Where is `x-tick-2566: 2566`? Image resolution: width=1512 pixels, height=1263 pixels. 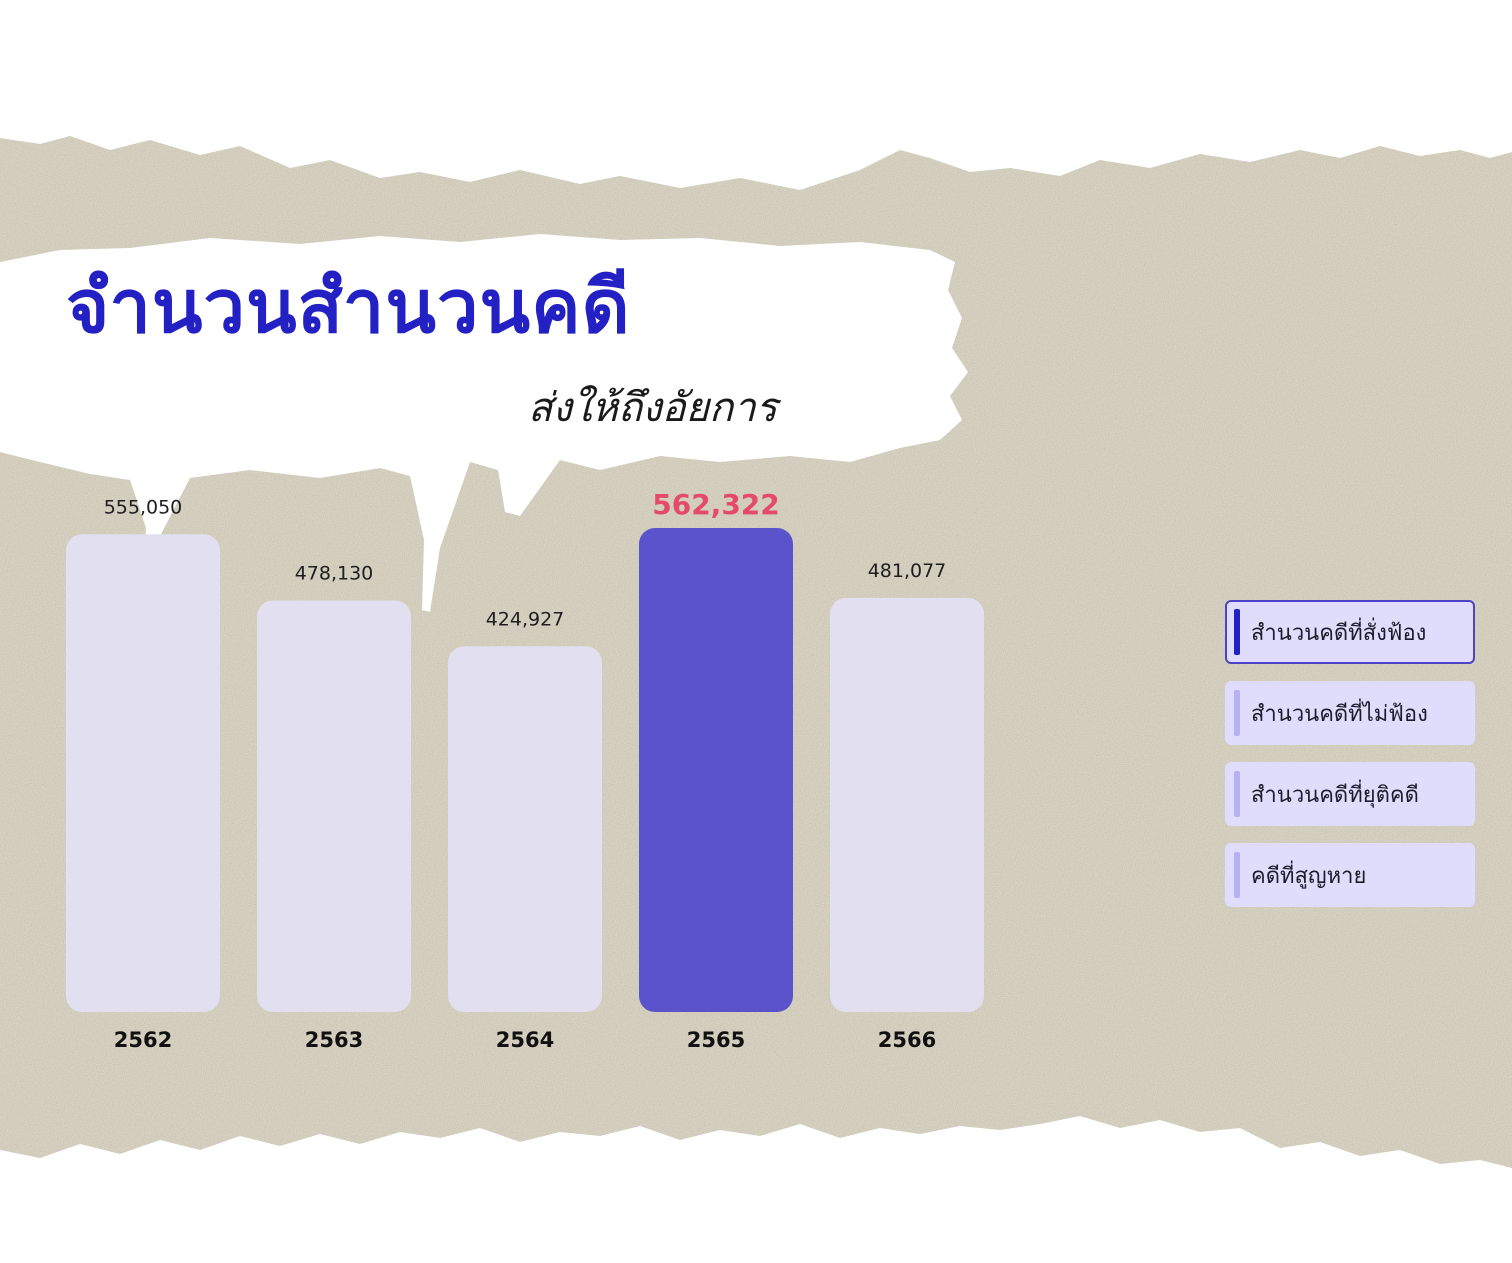 x-tick-2566: 2566 is located at coordinates (907, 1040).